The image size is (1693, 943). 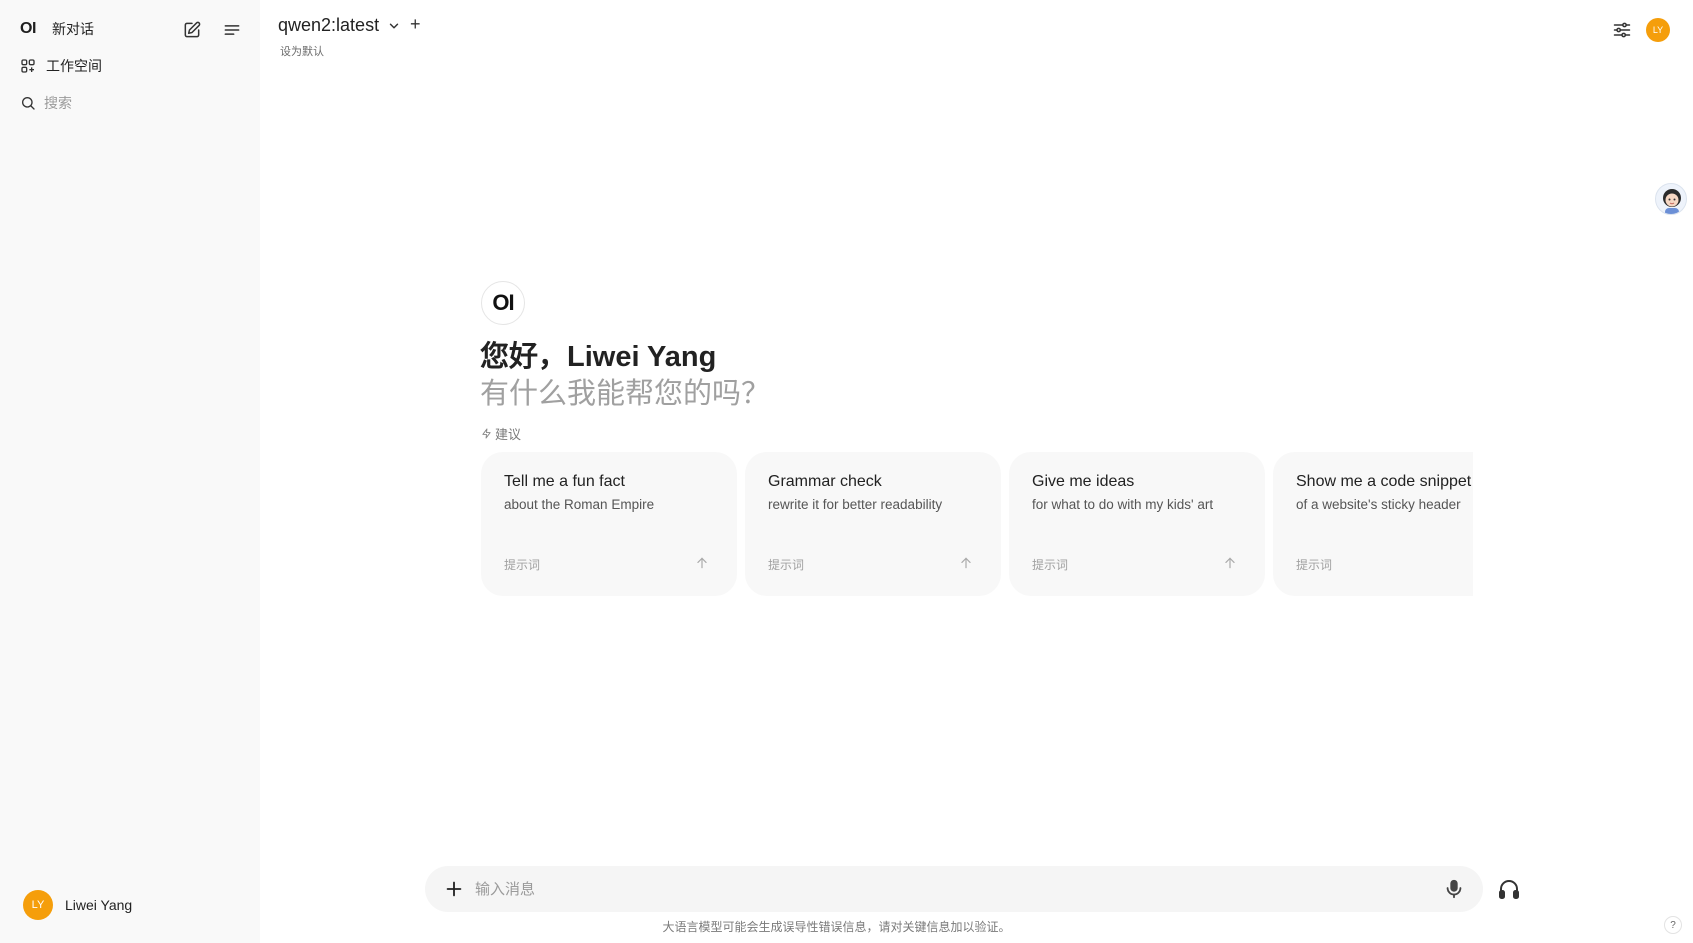 I want to click on lightning-icon, so click(x=486, y=433).